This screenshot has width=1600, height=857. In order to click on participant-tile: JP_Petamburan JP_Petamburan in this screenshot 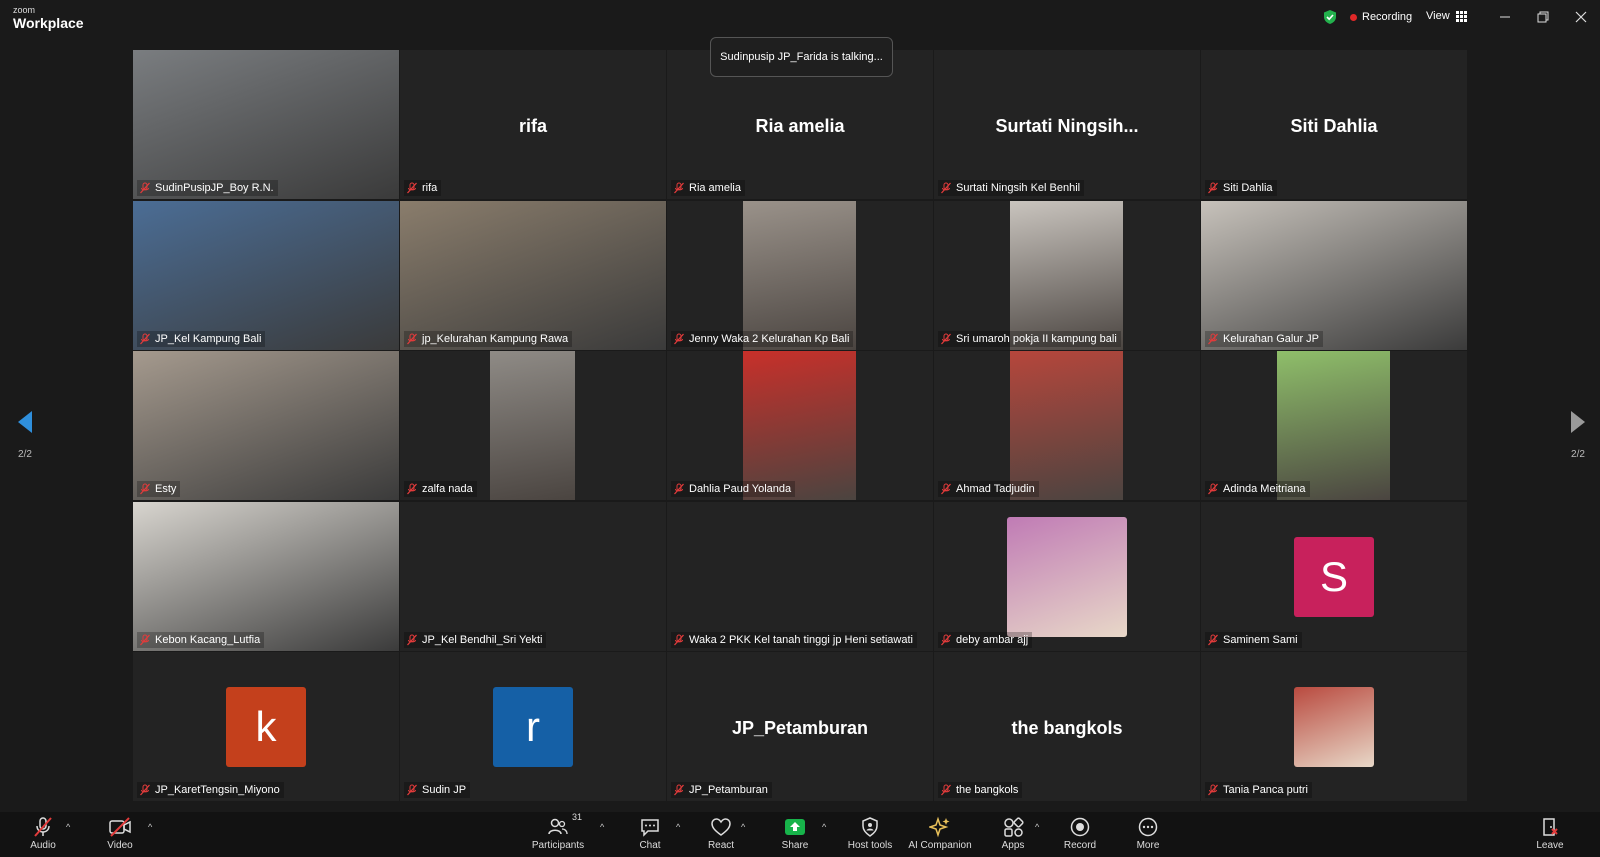, I will do `click(800, 726)`.